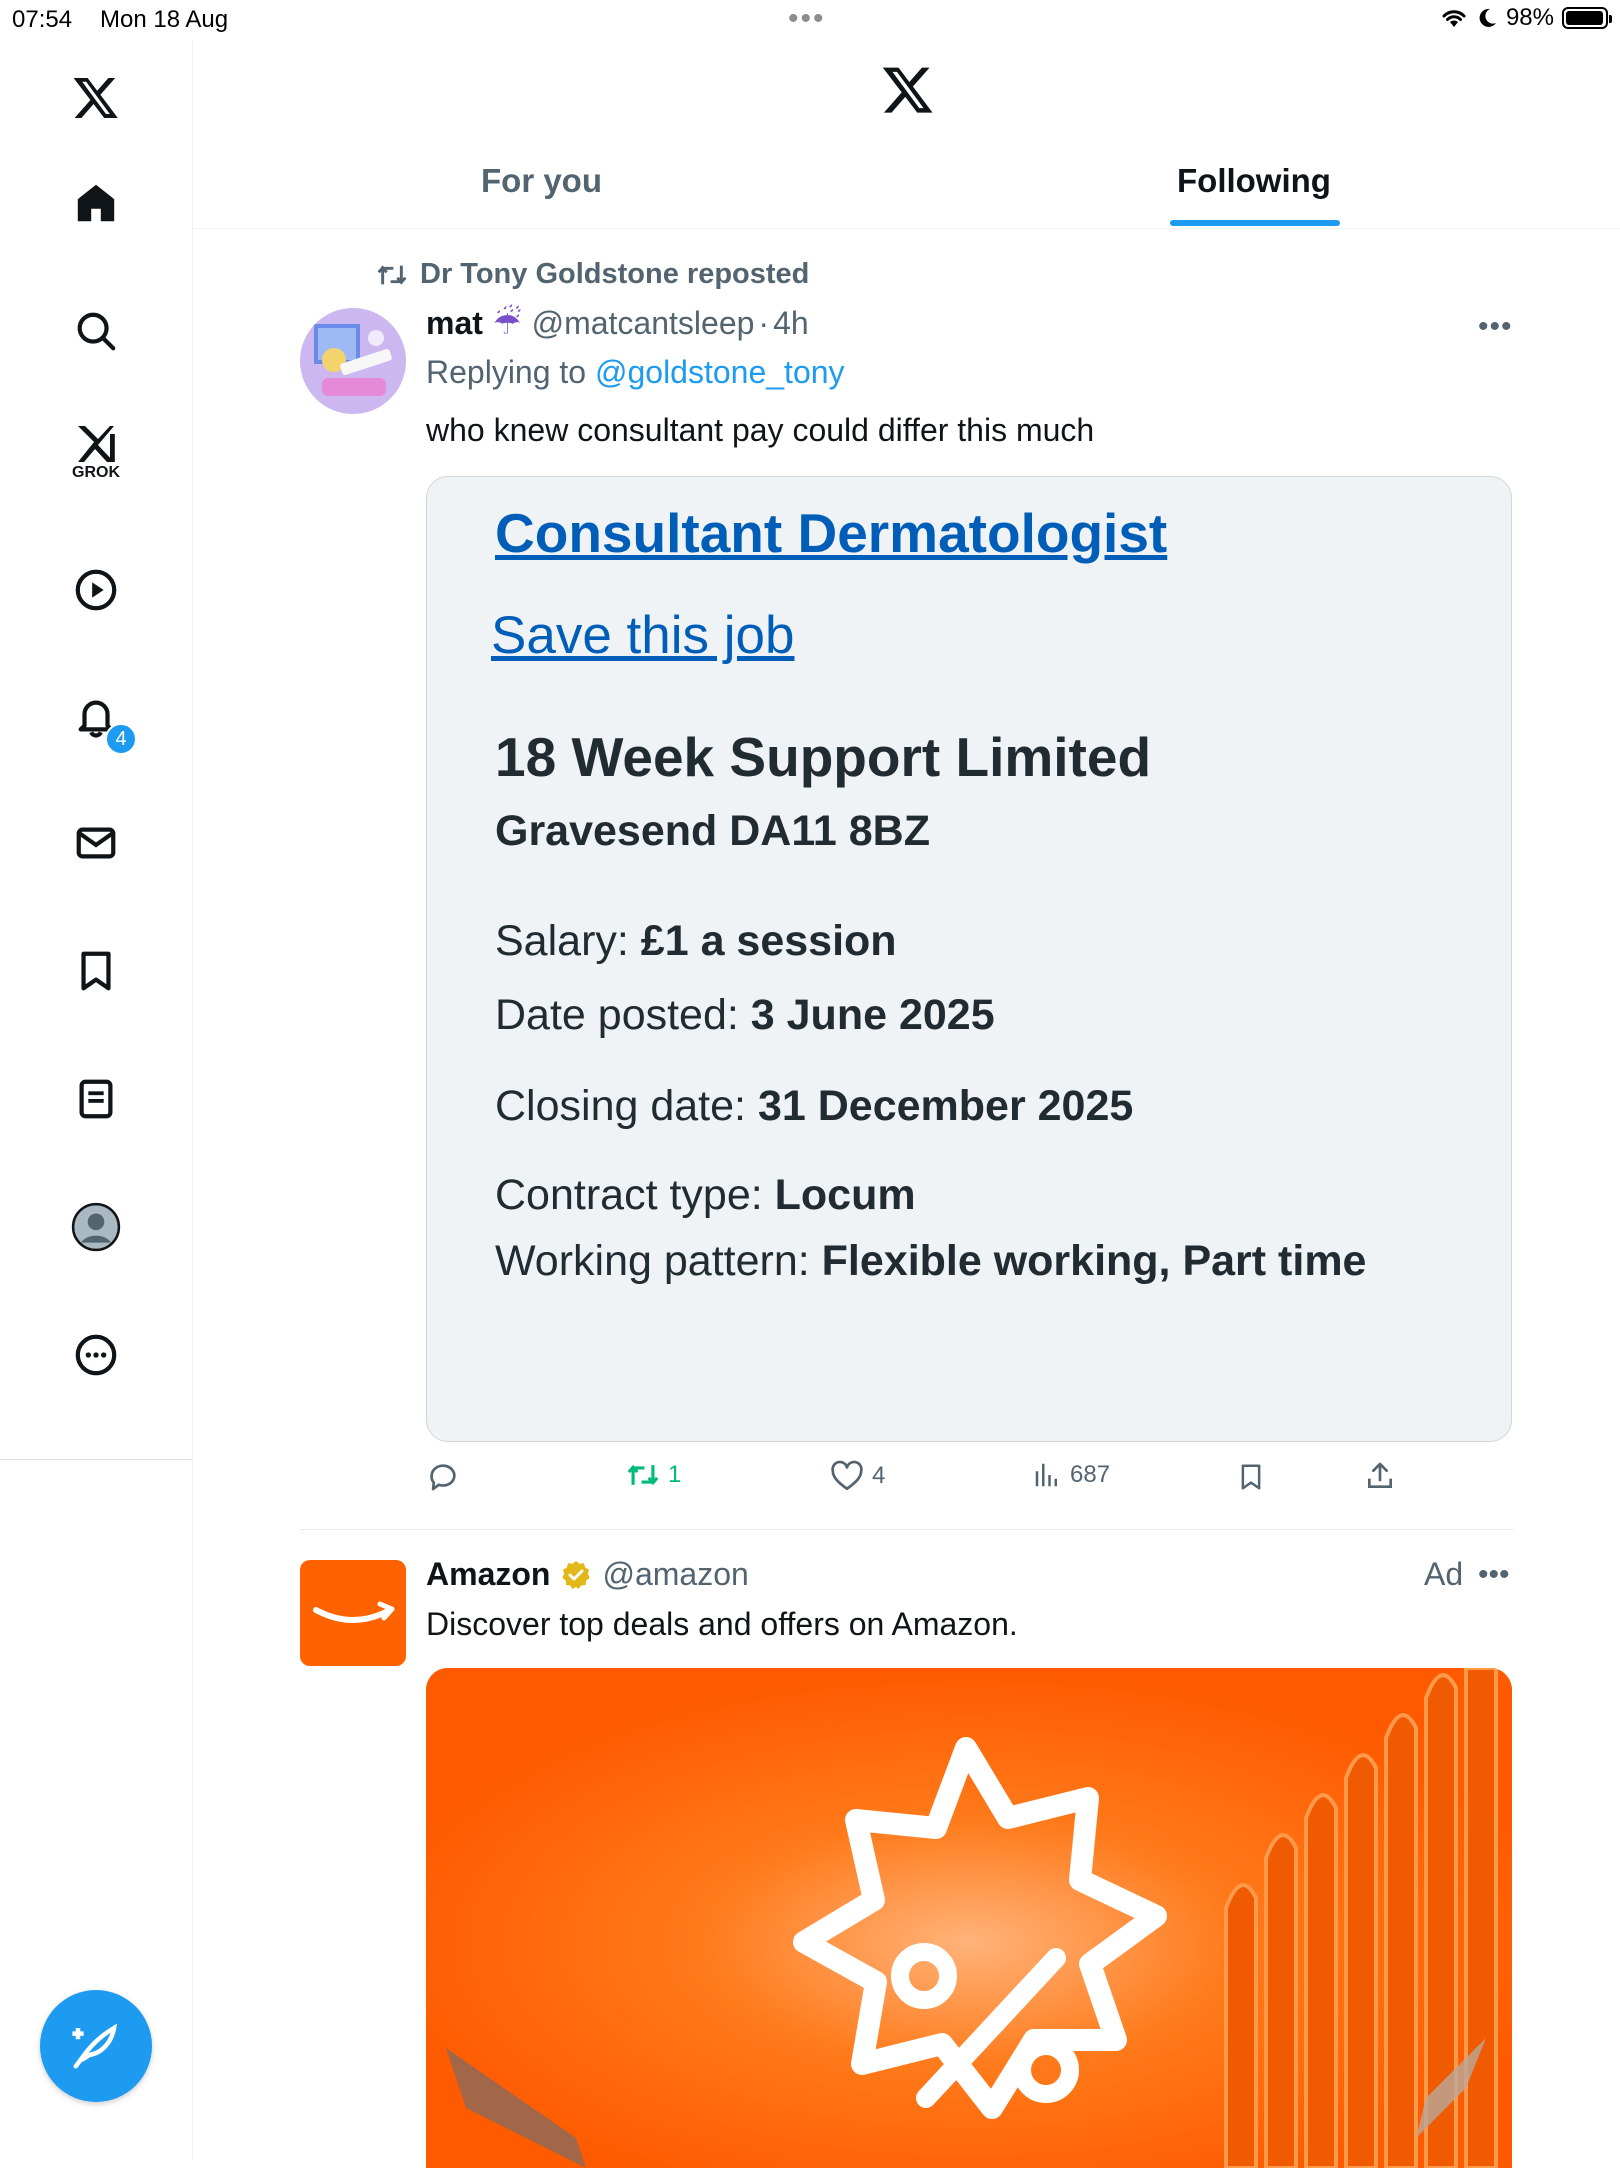 The image size is (1620, 2168). I want to click on working-pattern-label: Working pattern:, so click(652, 1261).